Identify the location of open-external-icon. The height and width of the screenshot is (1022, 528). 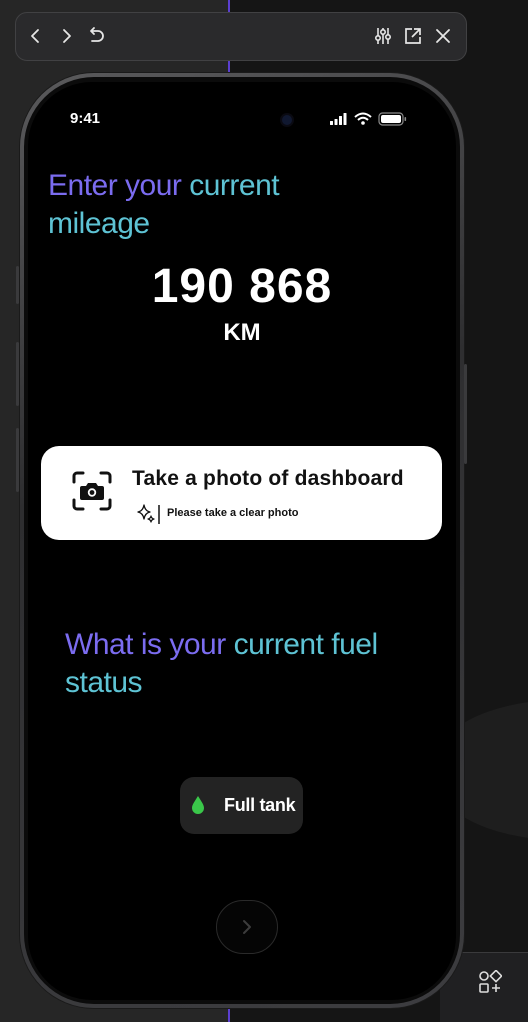
(413, 36).